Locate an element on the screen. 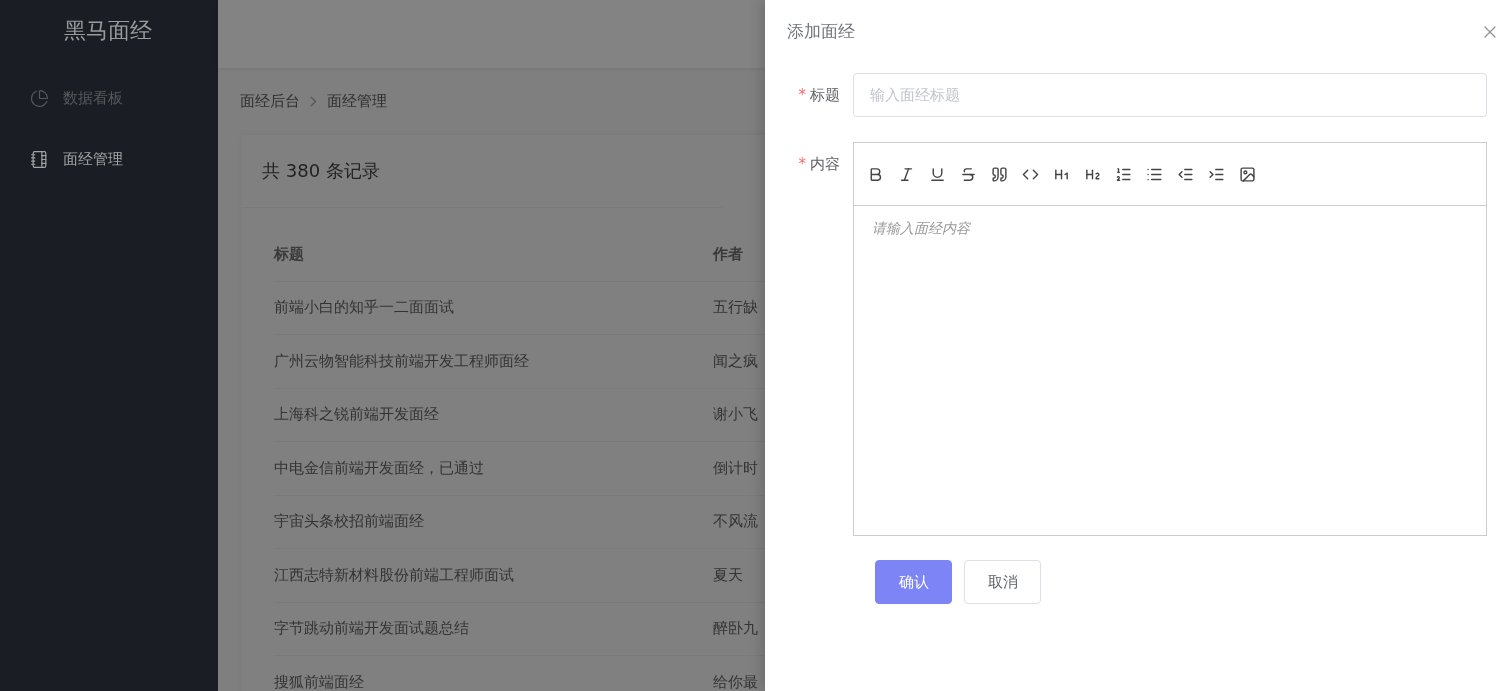  table-cell-text: 夏天 is located at coordinates (728, 575).